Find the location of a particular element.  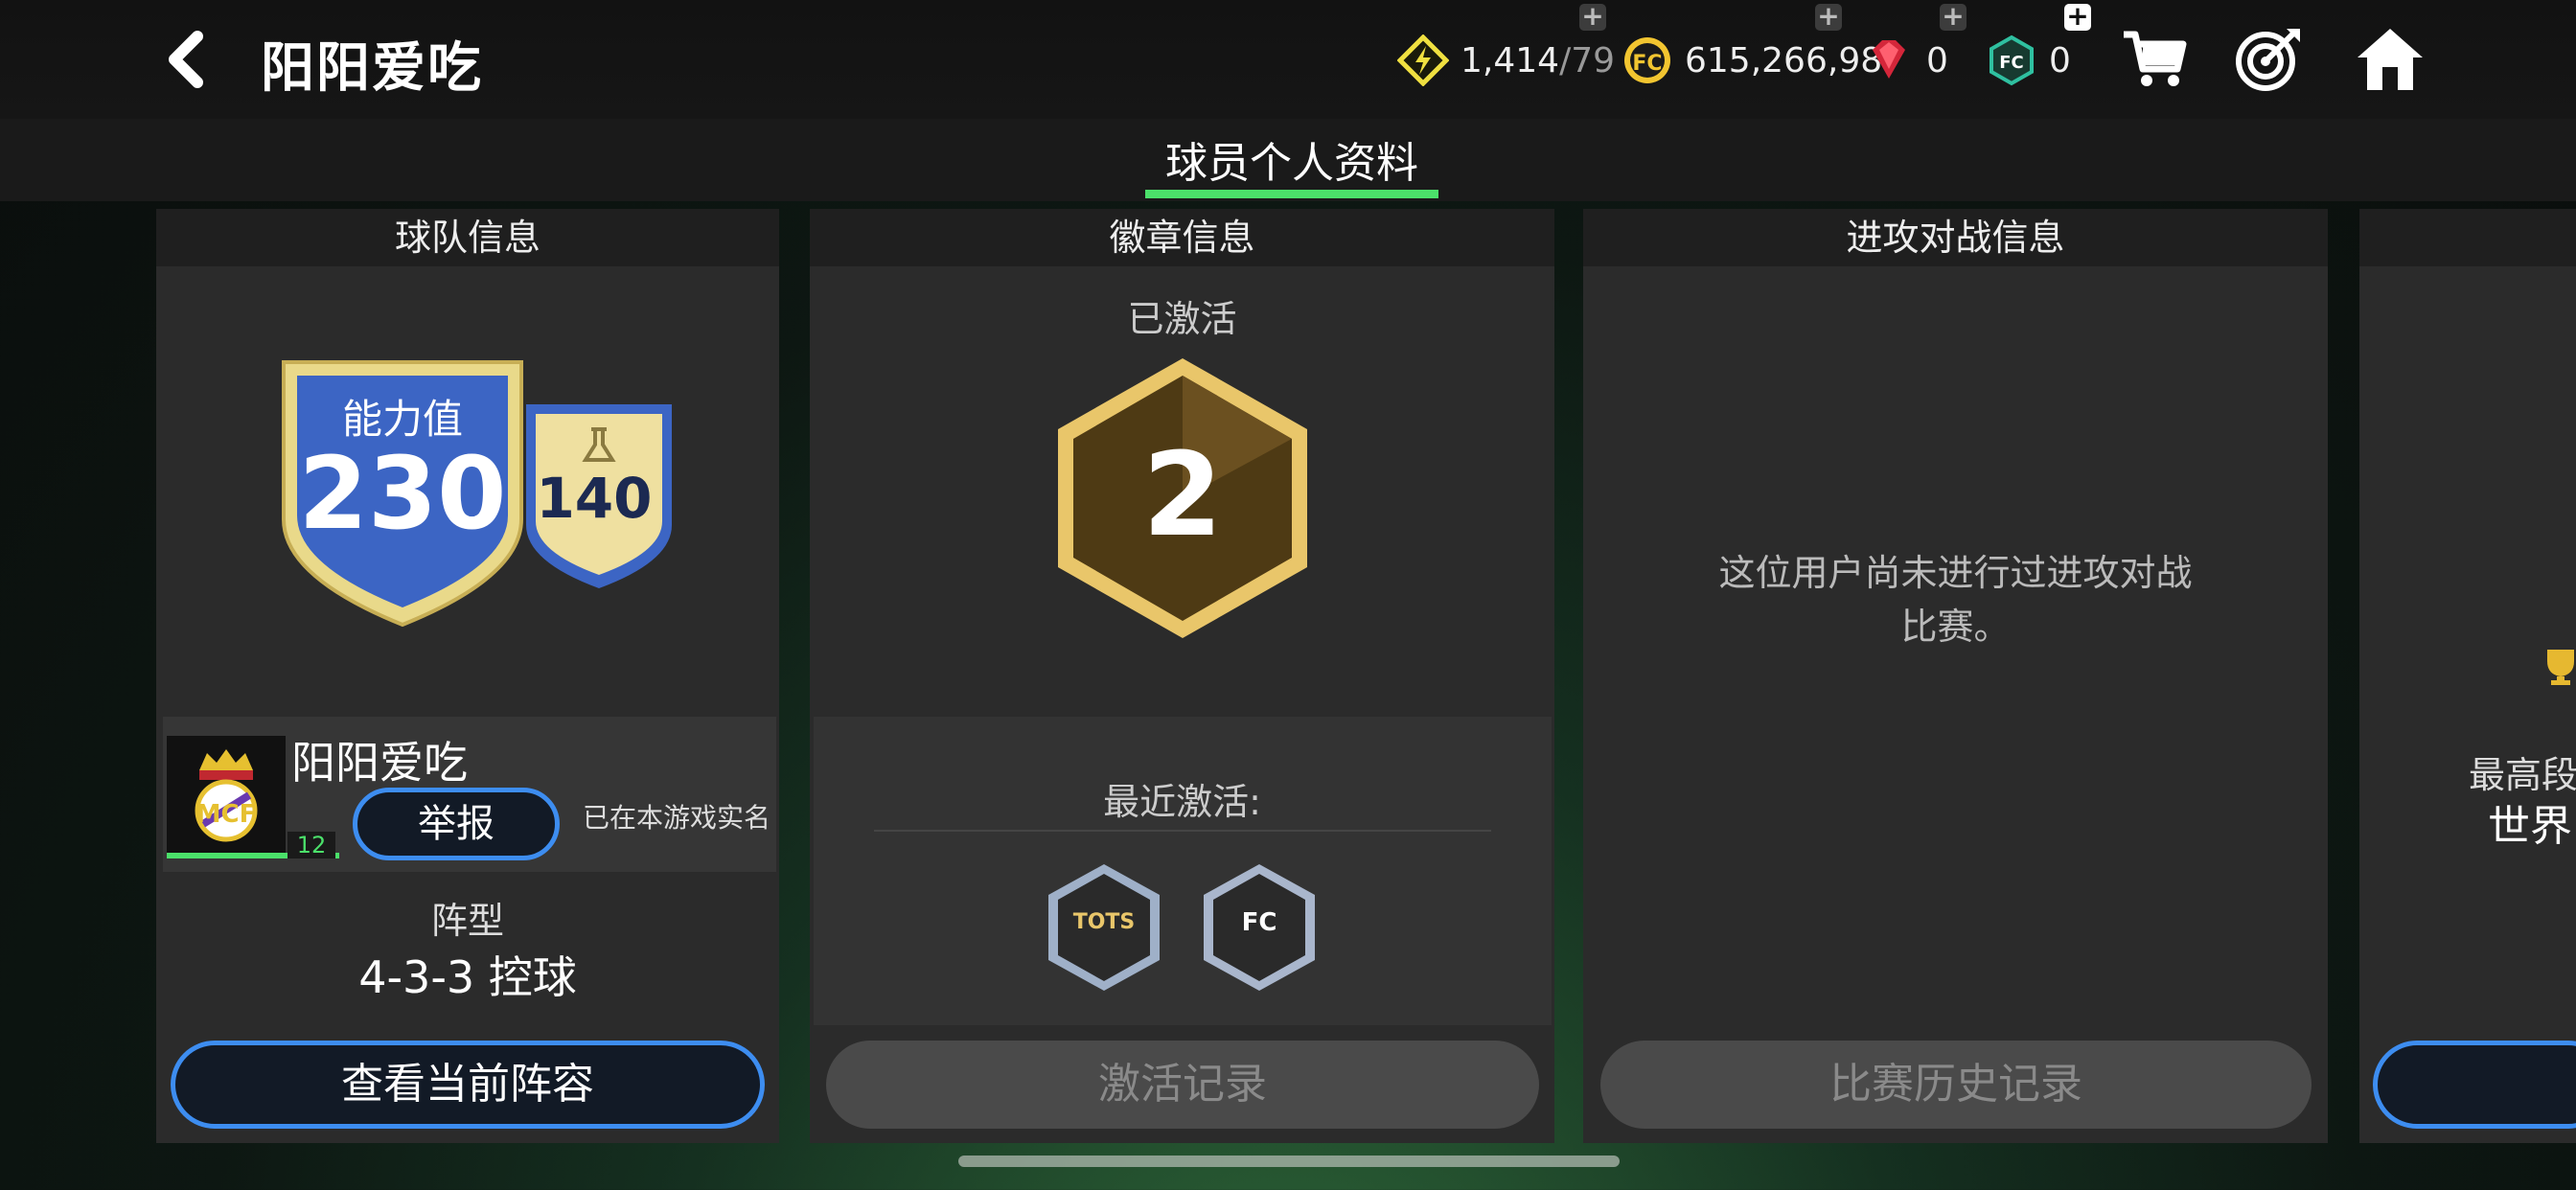

energy-counter: 1,414/79 is located at coordinates (1506, 60).